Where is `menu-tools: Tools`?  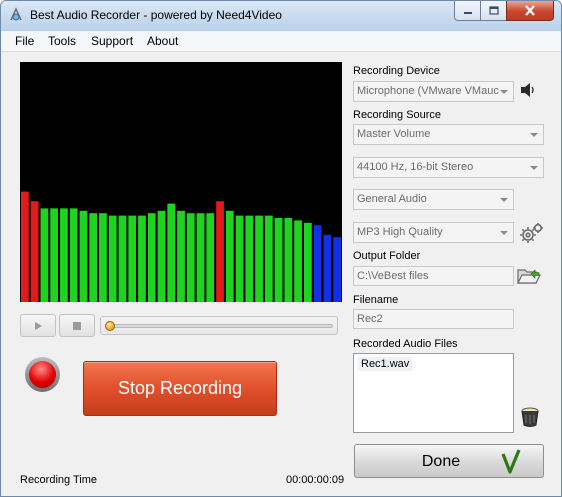 menu-tools: Tools is located at coordinates (62, 41).